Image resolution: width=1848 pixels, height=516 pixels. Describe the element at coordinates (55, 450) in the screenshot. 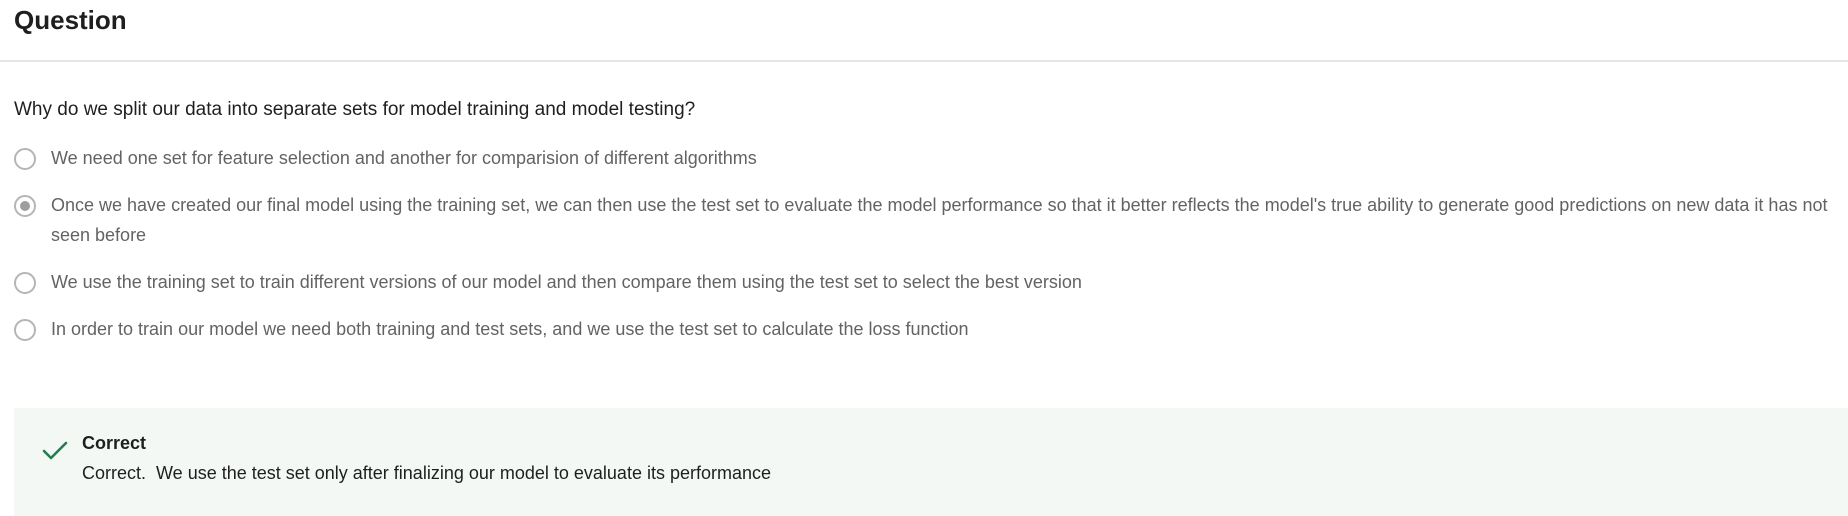

I see `check-icon` at that location.